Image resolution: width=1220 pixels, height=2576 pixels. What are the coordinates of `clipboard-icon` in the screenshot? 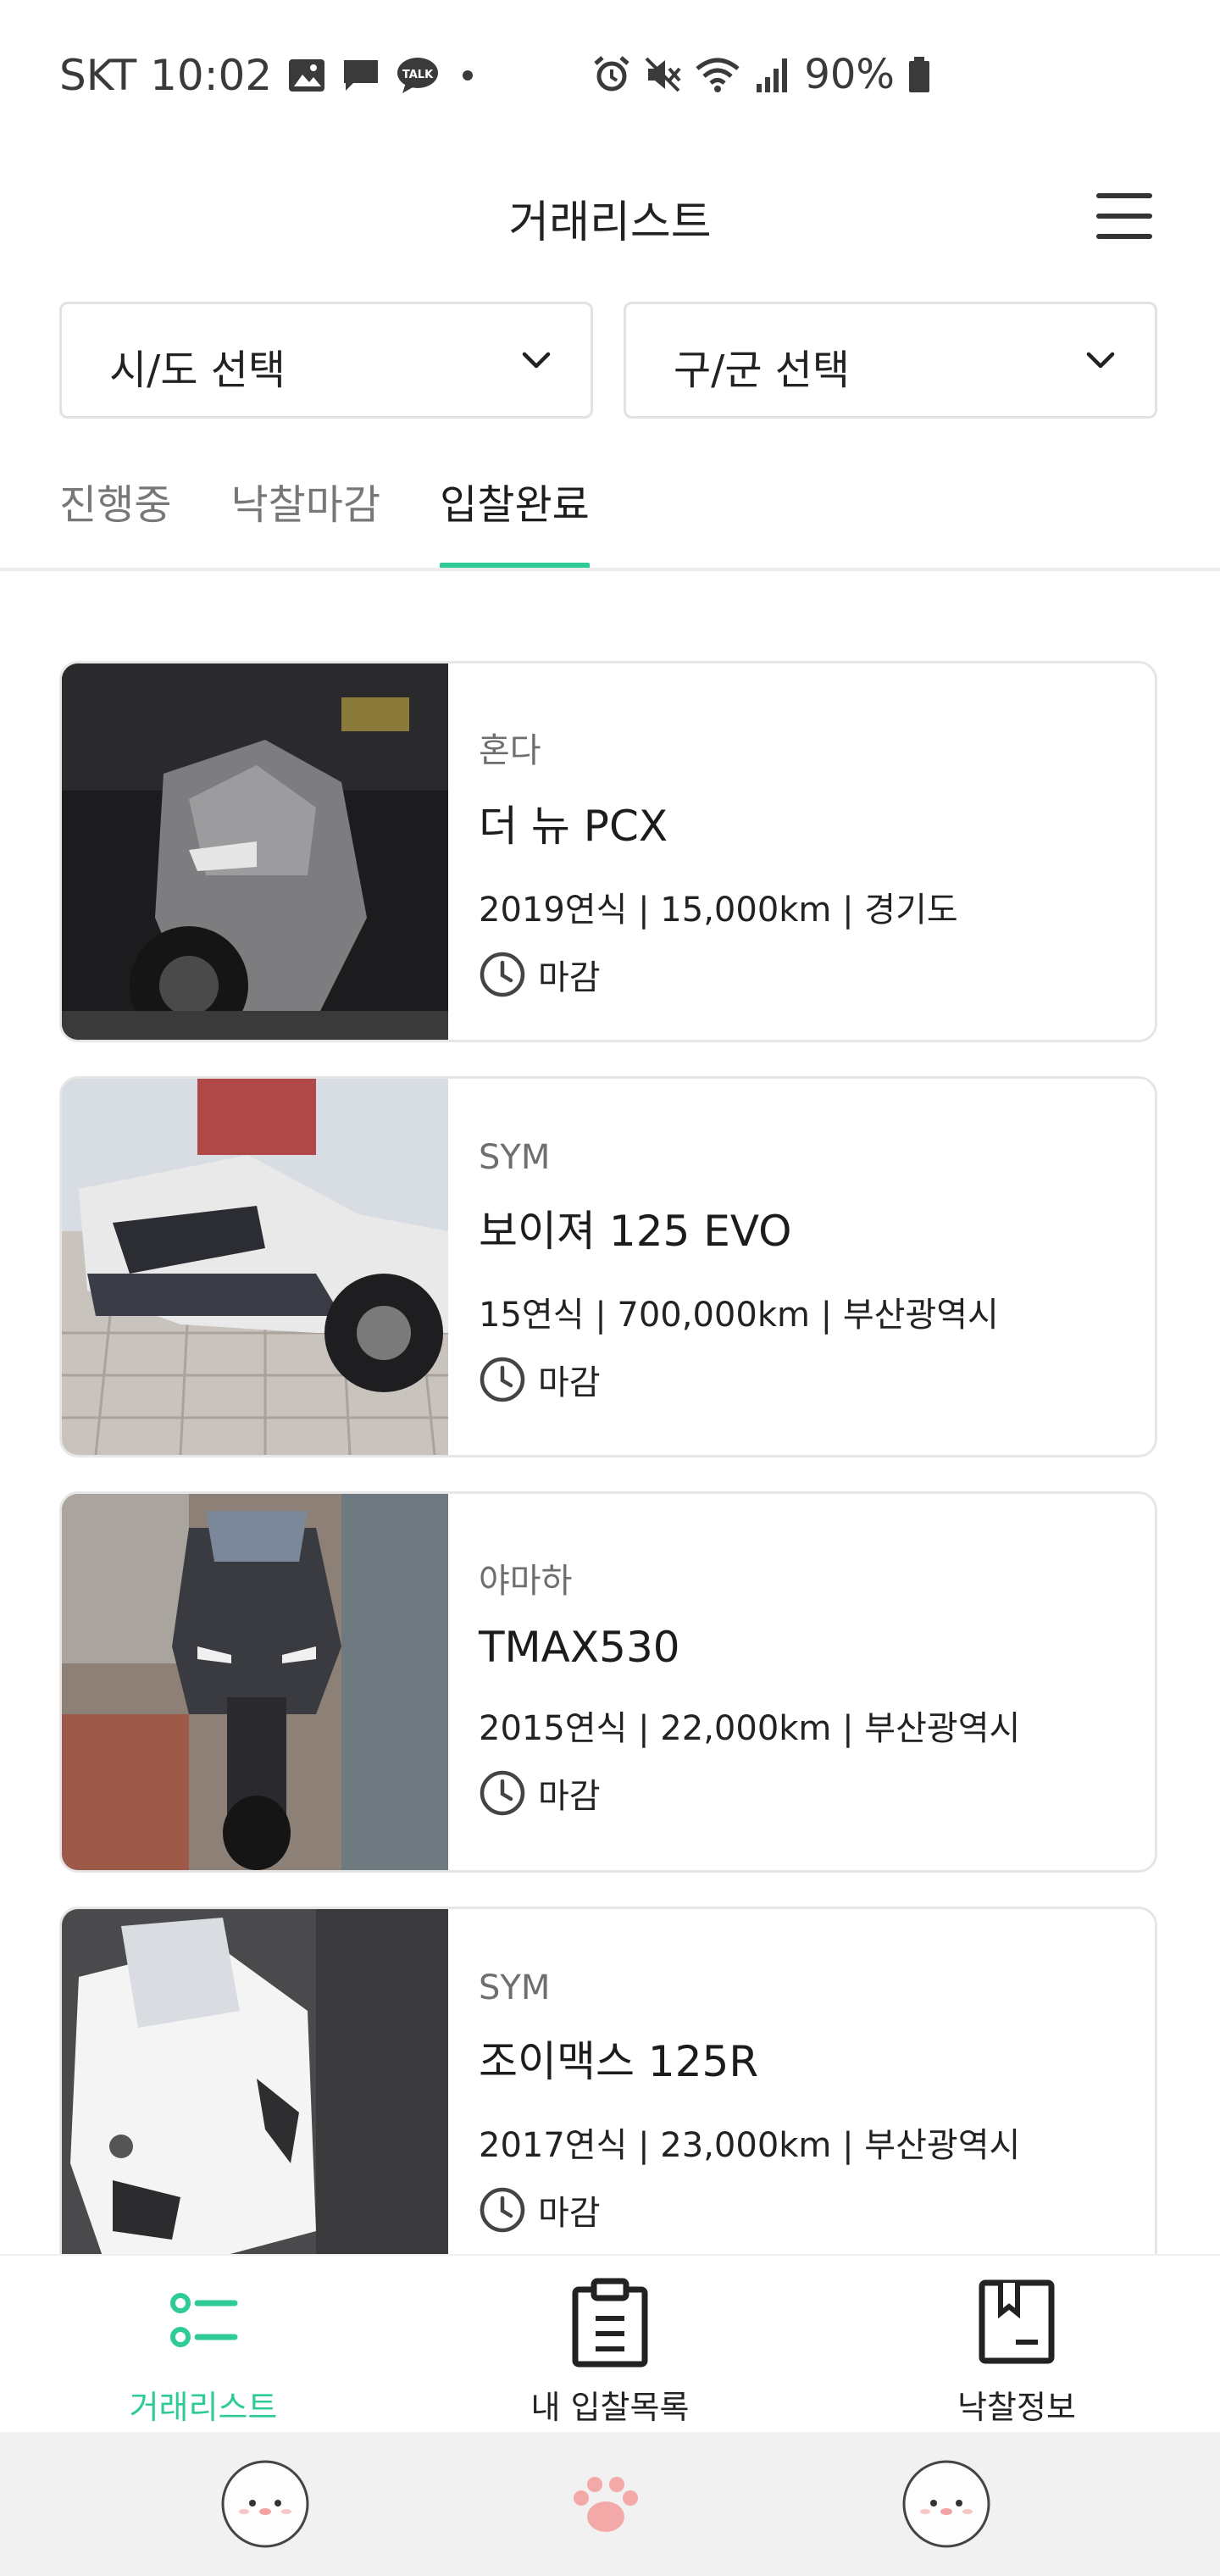 It's located at (610, 2323).